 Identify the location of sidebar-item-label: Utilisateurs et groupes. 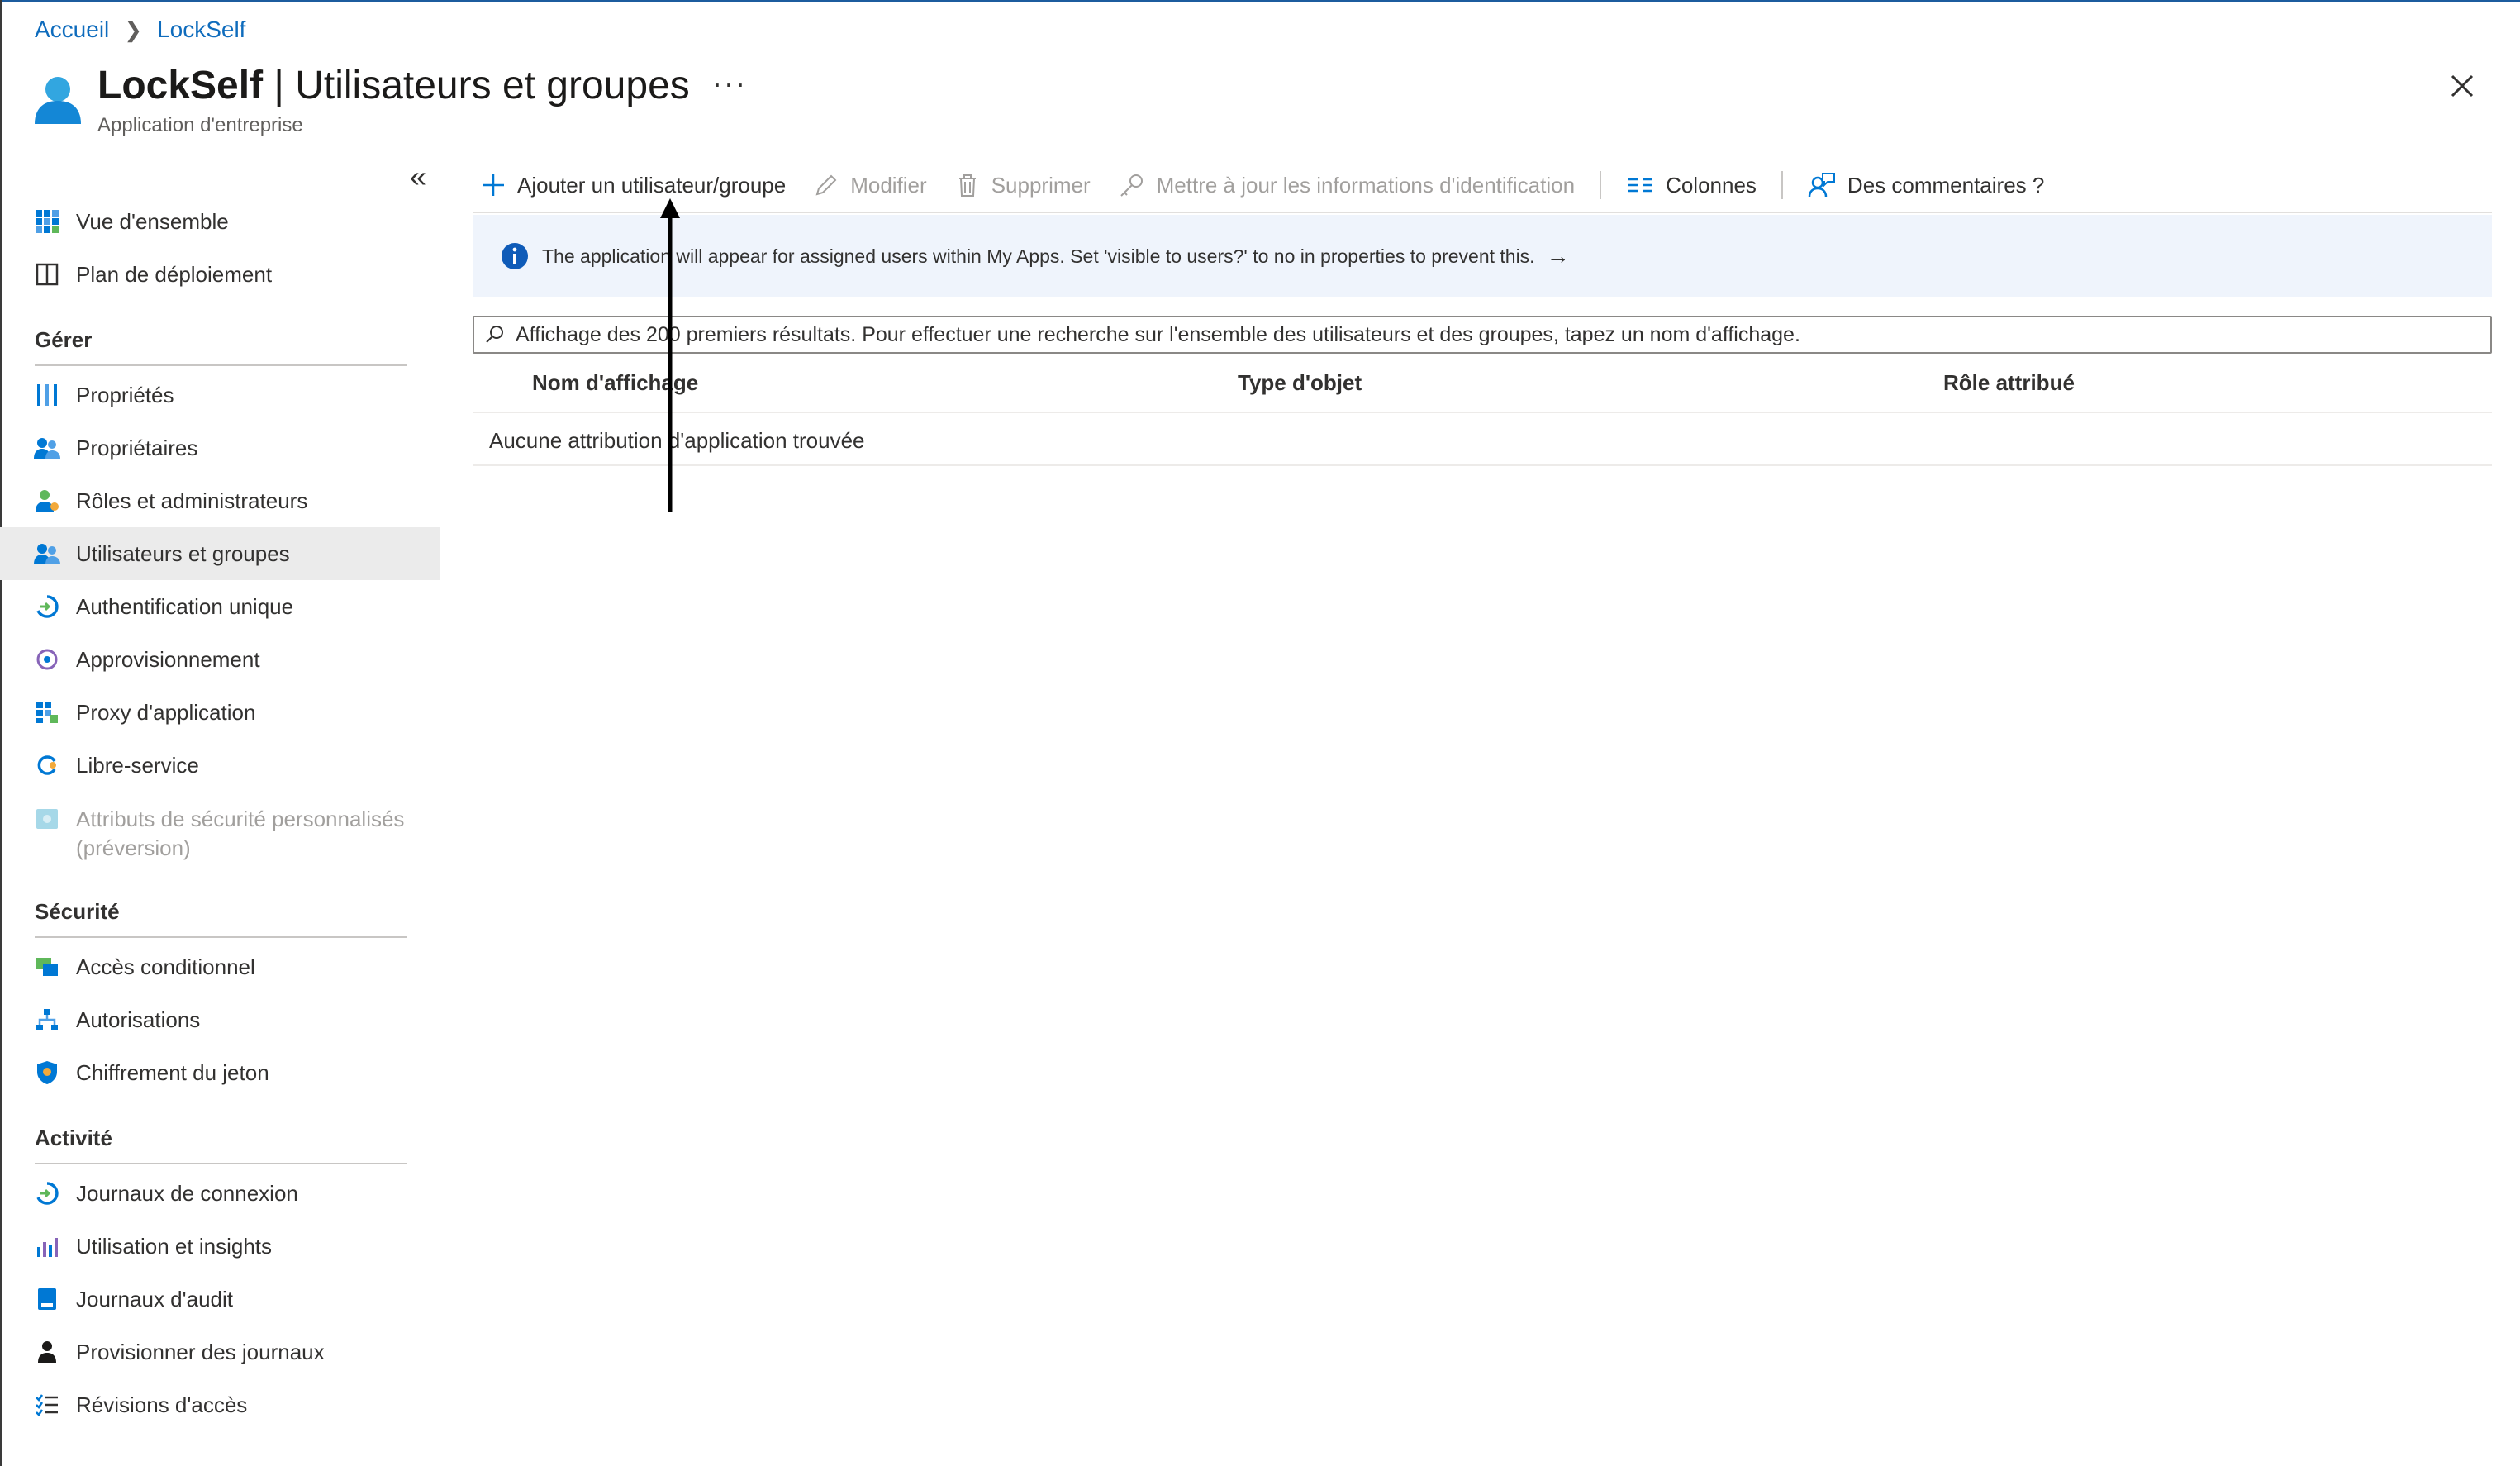
(183, 553).